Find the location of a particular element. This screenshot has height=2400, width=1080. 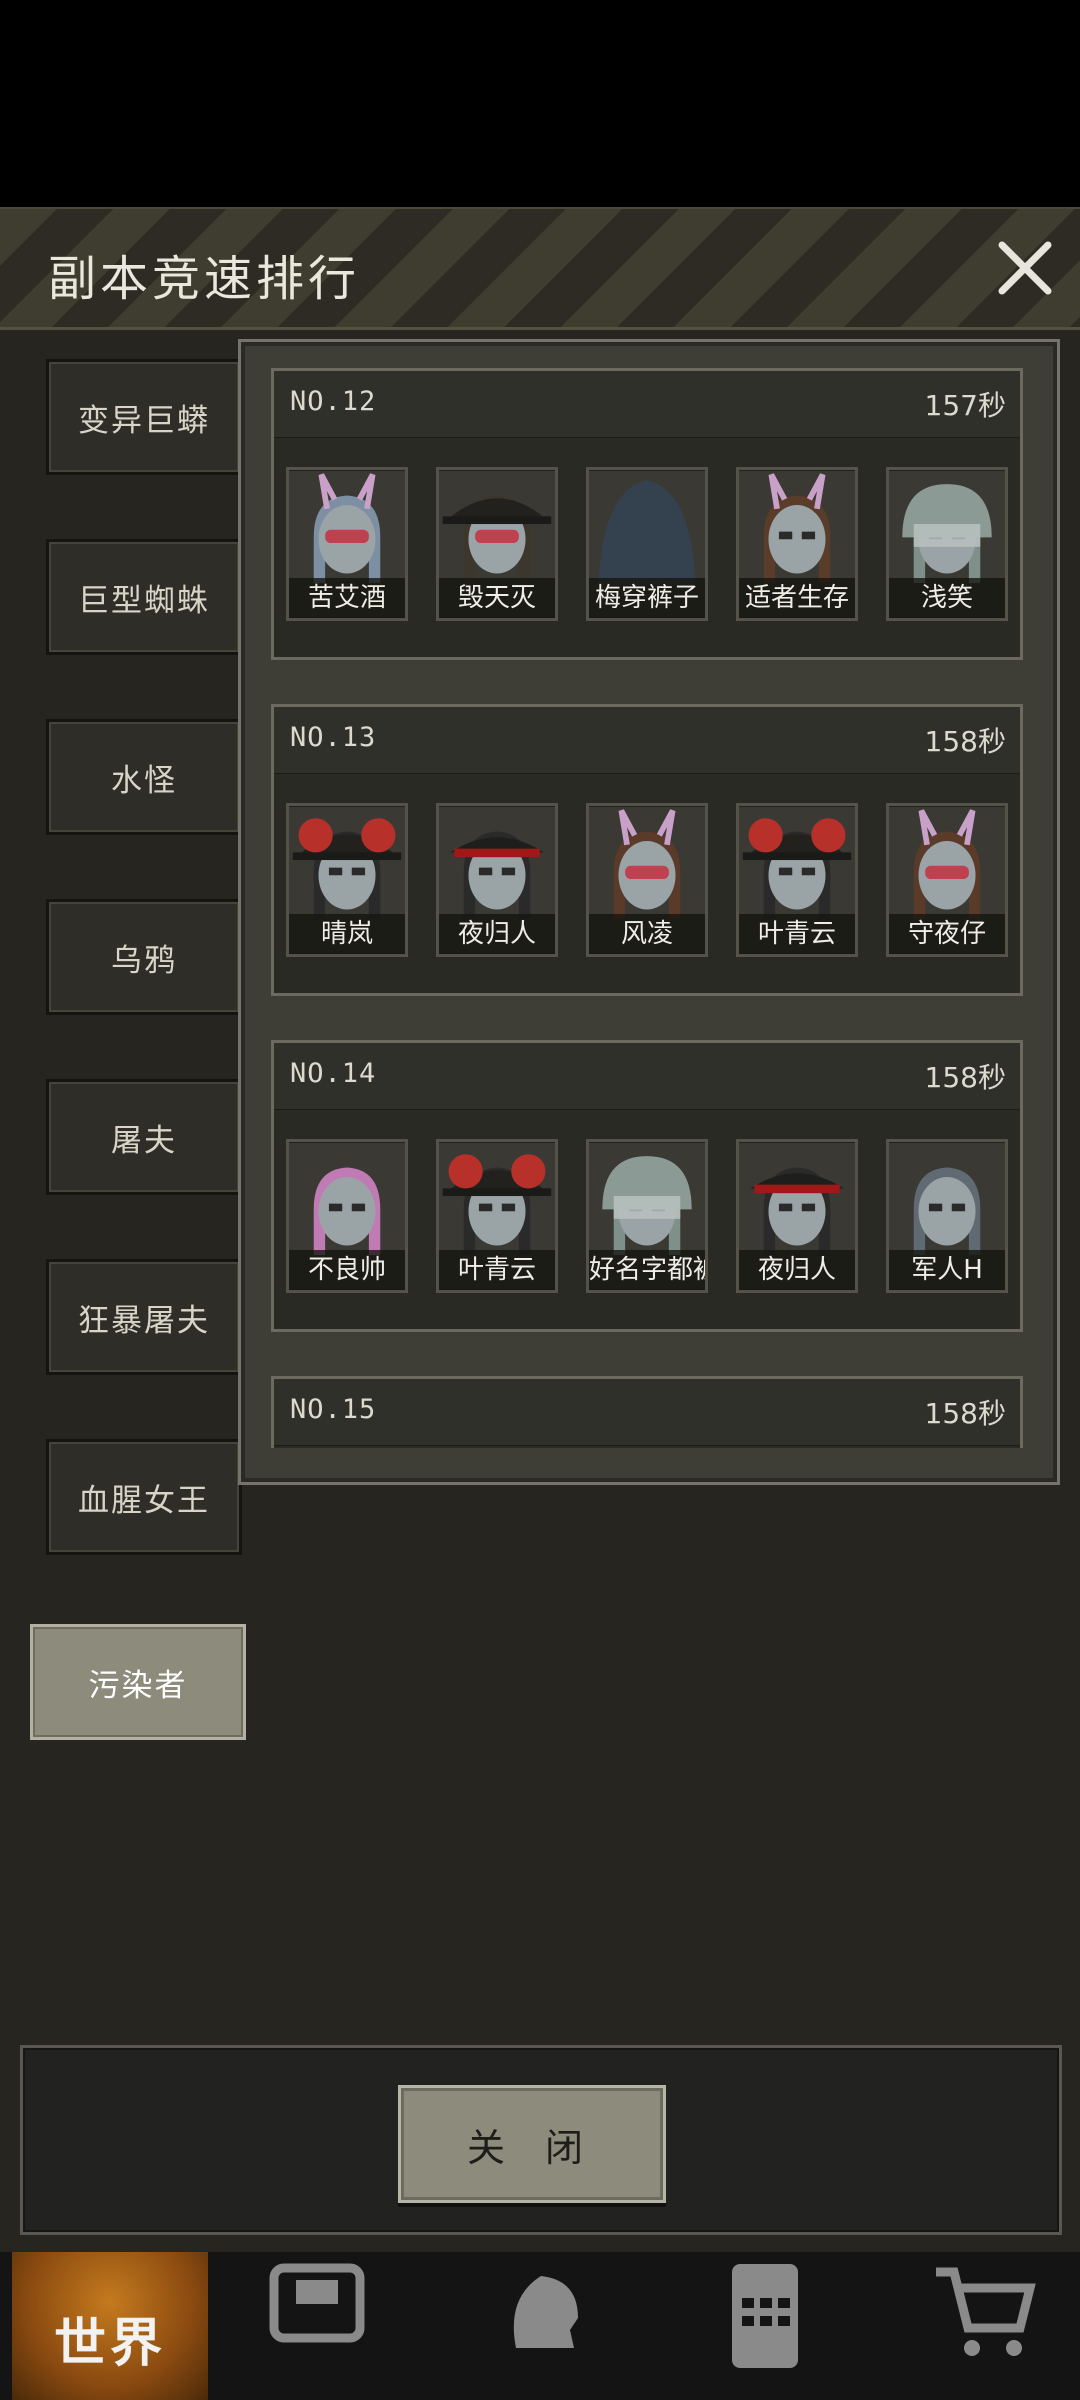

rank-card: NO.14 158秒不良帅叶青云好名字都被夜归人军人H is located at coordinates (647, 1186).